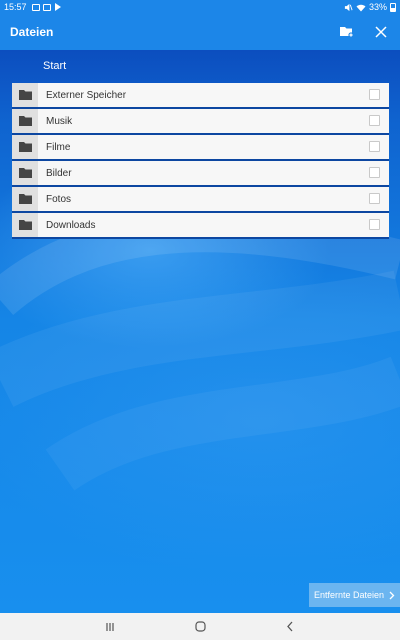 Image resolution: width=400 pixels, height=640 pixels. Describe the element at coordinates (200, 226) in the screenshot. I see `list-item: Downloads` at that location.